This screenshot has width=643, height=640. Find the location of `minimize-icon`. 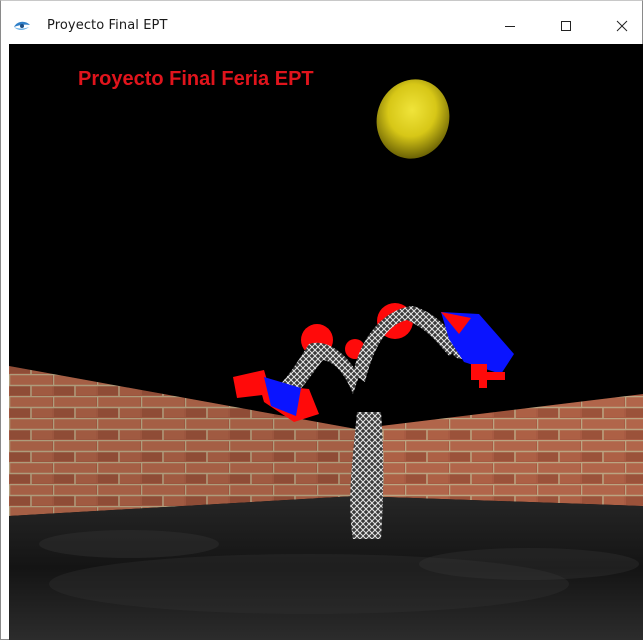

minimize-icon is located at coordinates (510, 26).